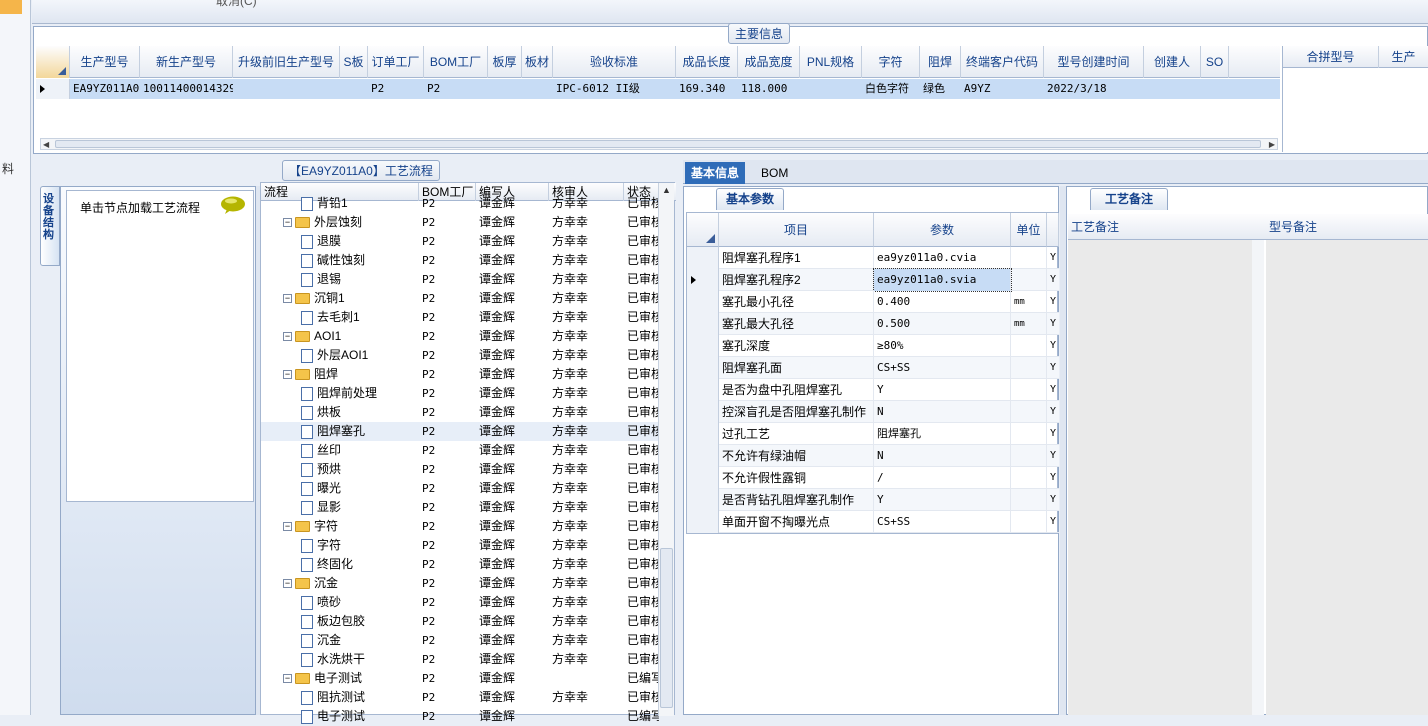 The width and height of the screenshot is (1428, 726). Describe the element at coordinates (614, 62) in the screenshot. I see `column-header: 验收标准` at that location.